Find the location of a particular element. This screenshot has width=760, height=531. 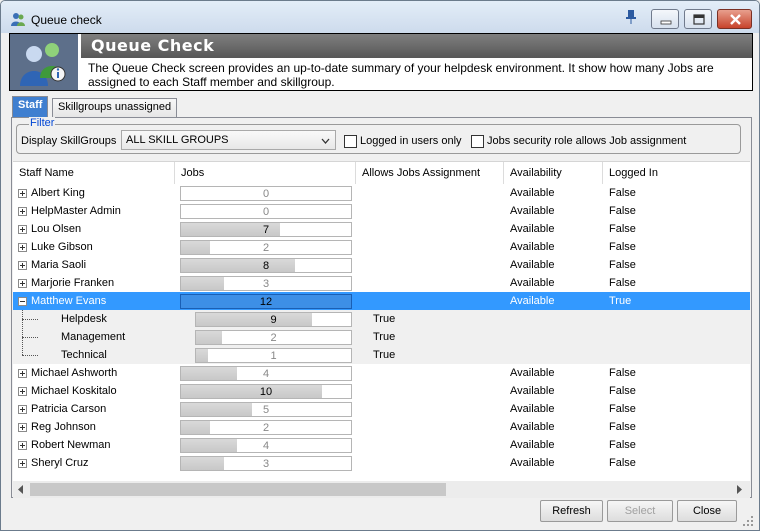

staff-row: Maria Saoli 8 Available False is located at coordinates (381, 265).